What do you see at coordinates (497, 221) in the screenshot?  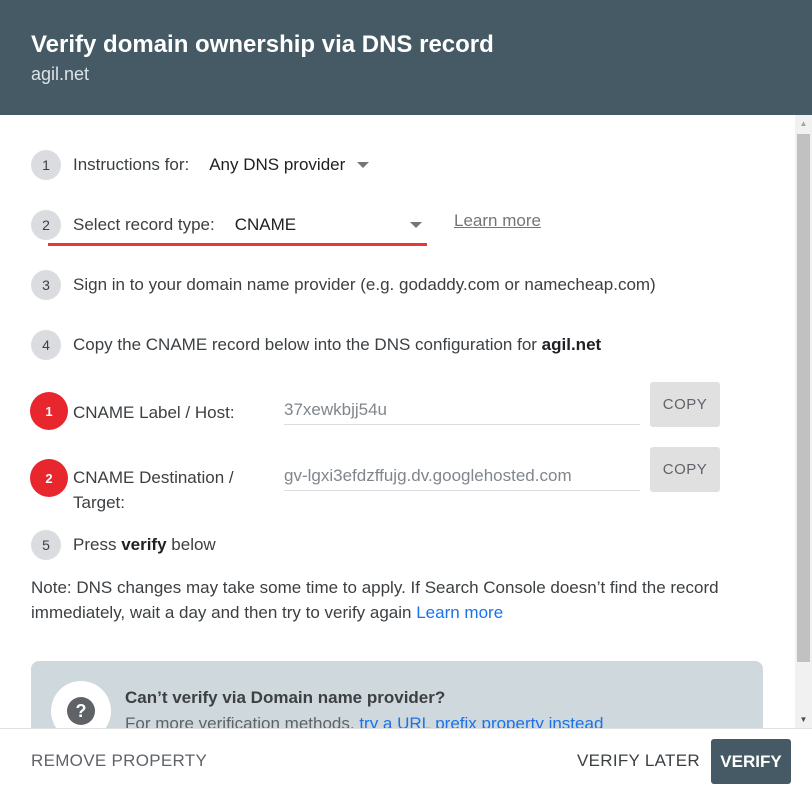 I see `learn-more-link: Learn more` at bounding box center [497, 221].